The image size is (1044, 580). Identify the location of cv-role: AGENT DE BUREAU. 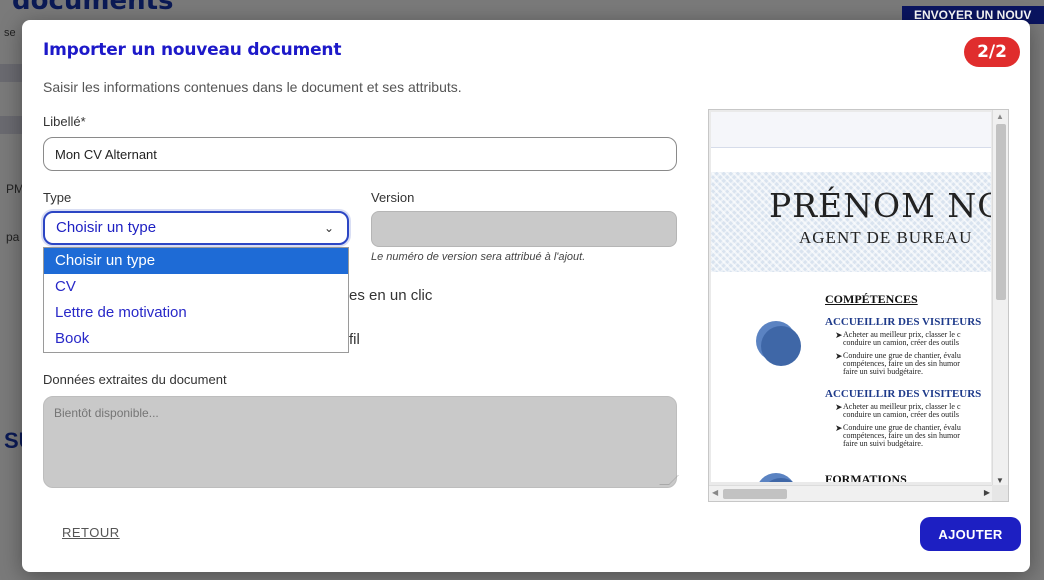
(886, 237).